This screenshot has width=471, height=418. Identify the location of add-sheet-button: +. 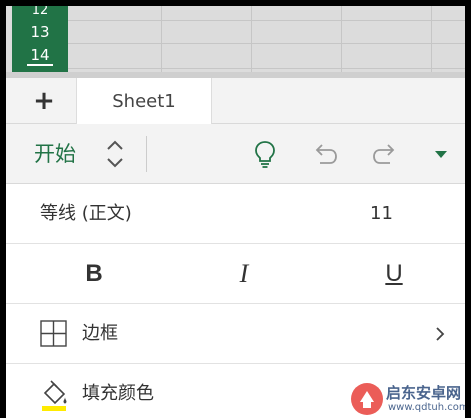
(44, 101).